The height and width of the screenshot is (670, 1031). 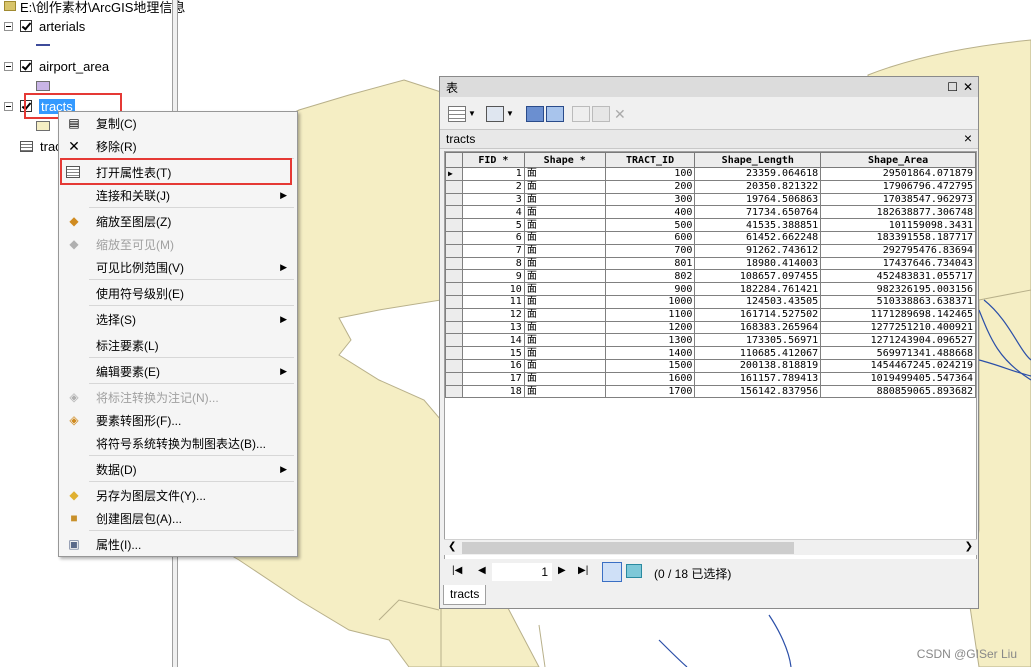 I want to click on table-cell: 8, so click(x=493, y=263).